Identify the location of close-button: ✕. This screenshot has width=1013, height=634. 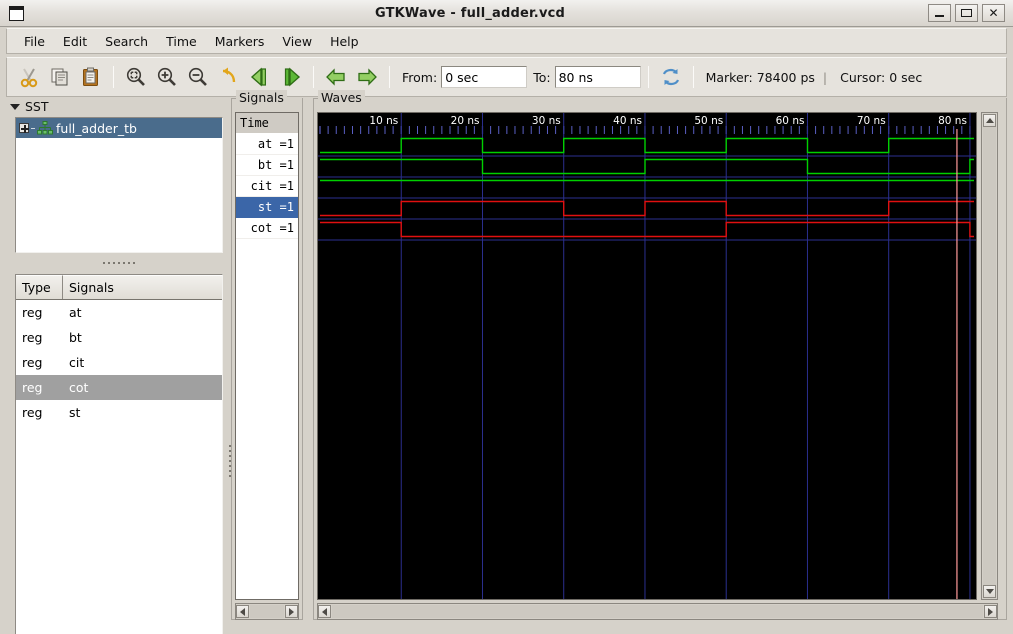
(993, 13).